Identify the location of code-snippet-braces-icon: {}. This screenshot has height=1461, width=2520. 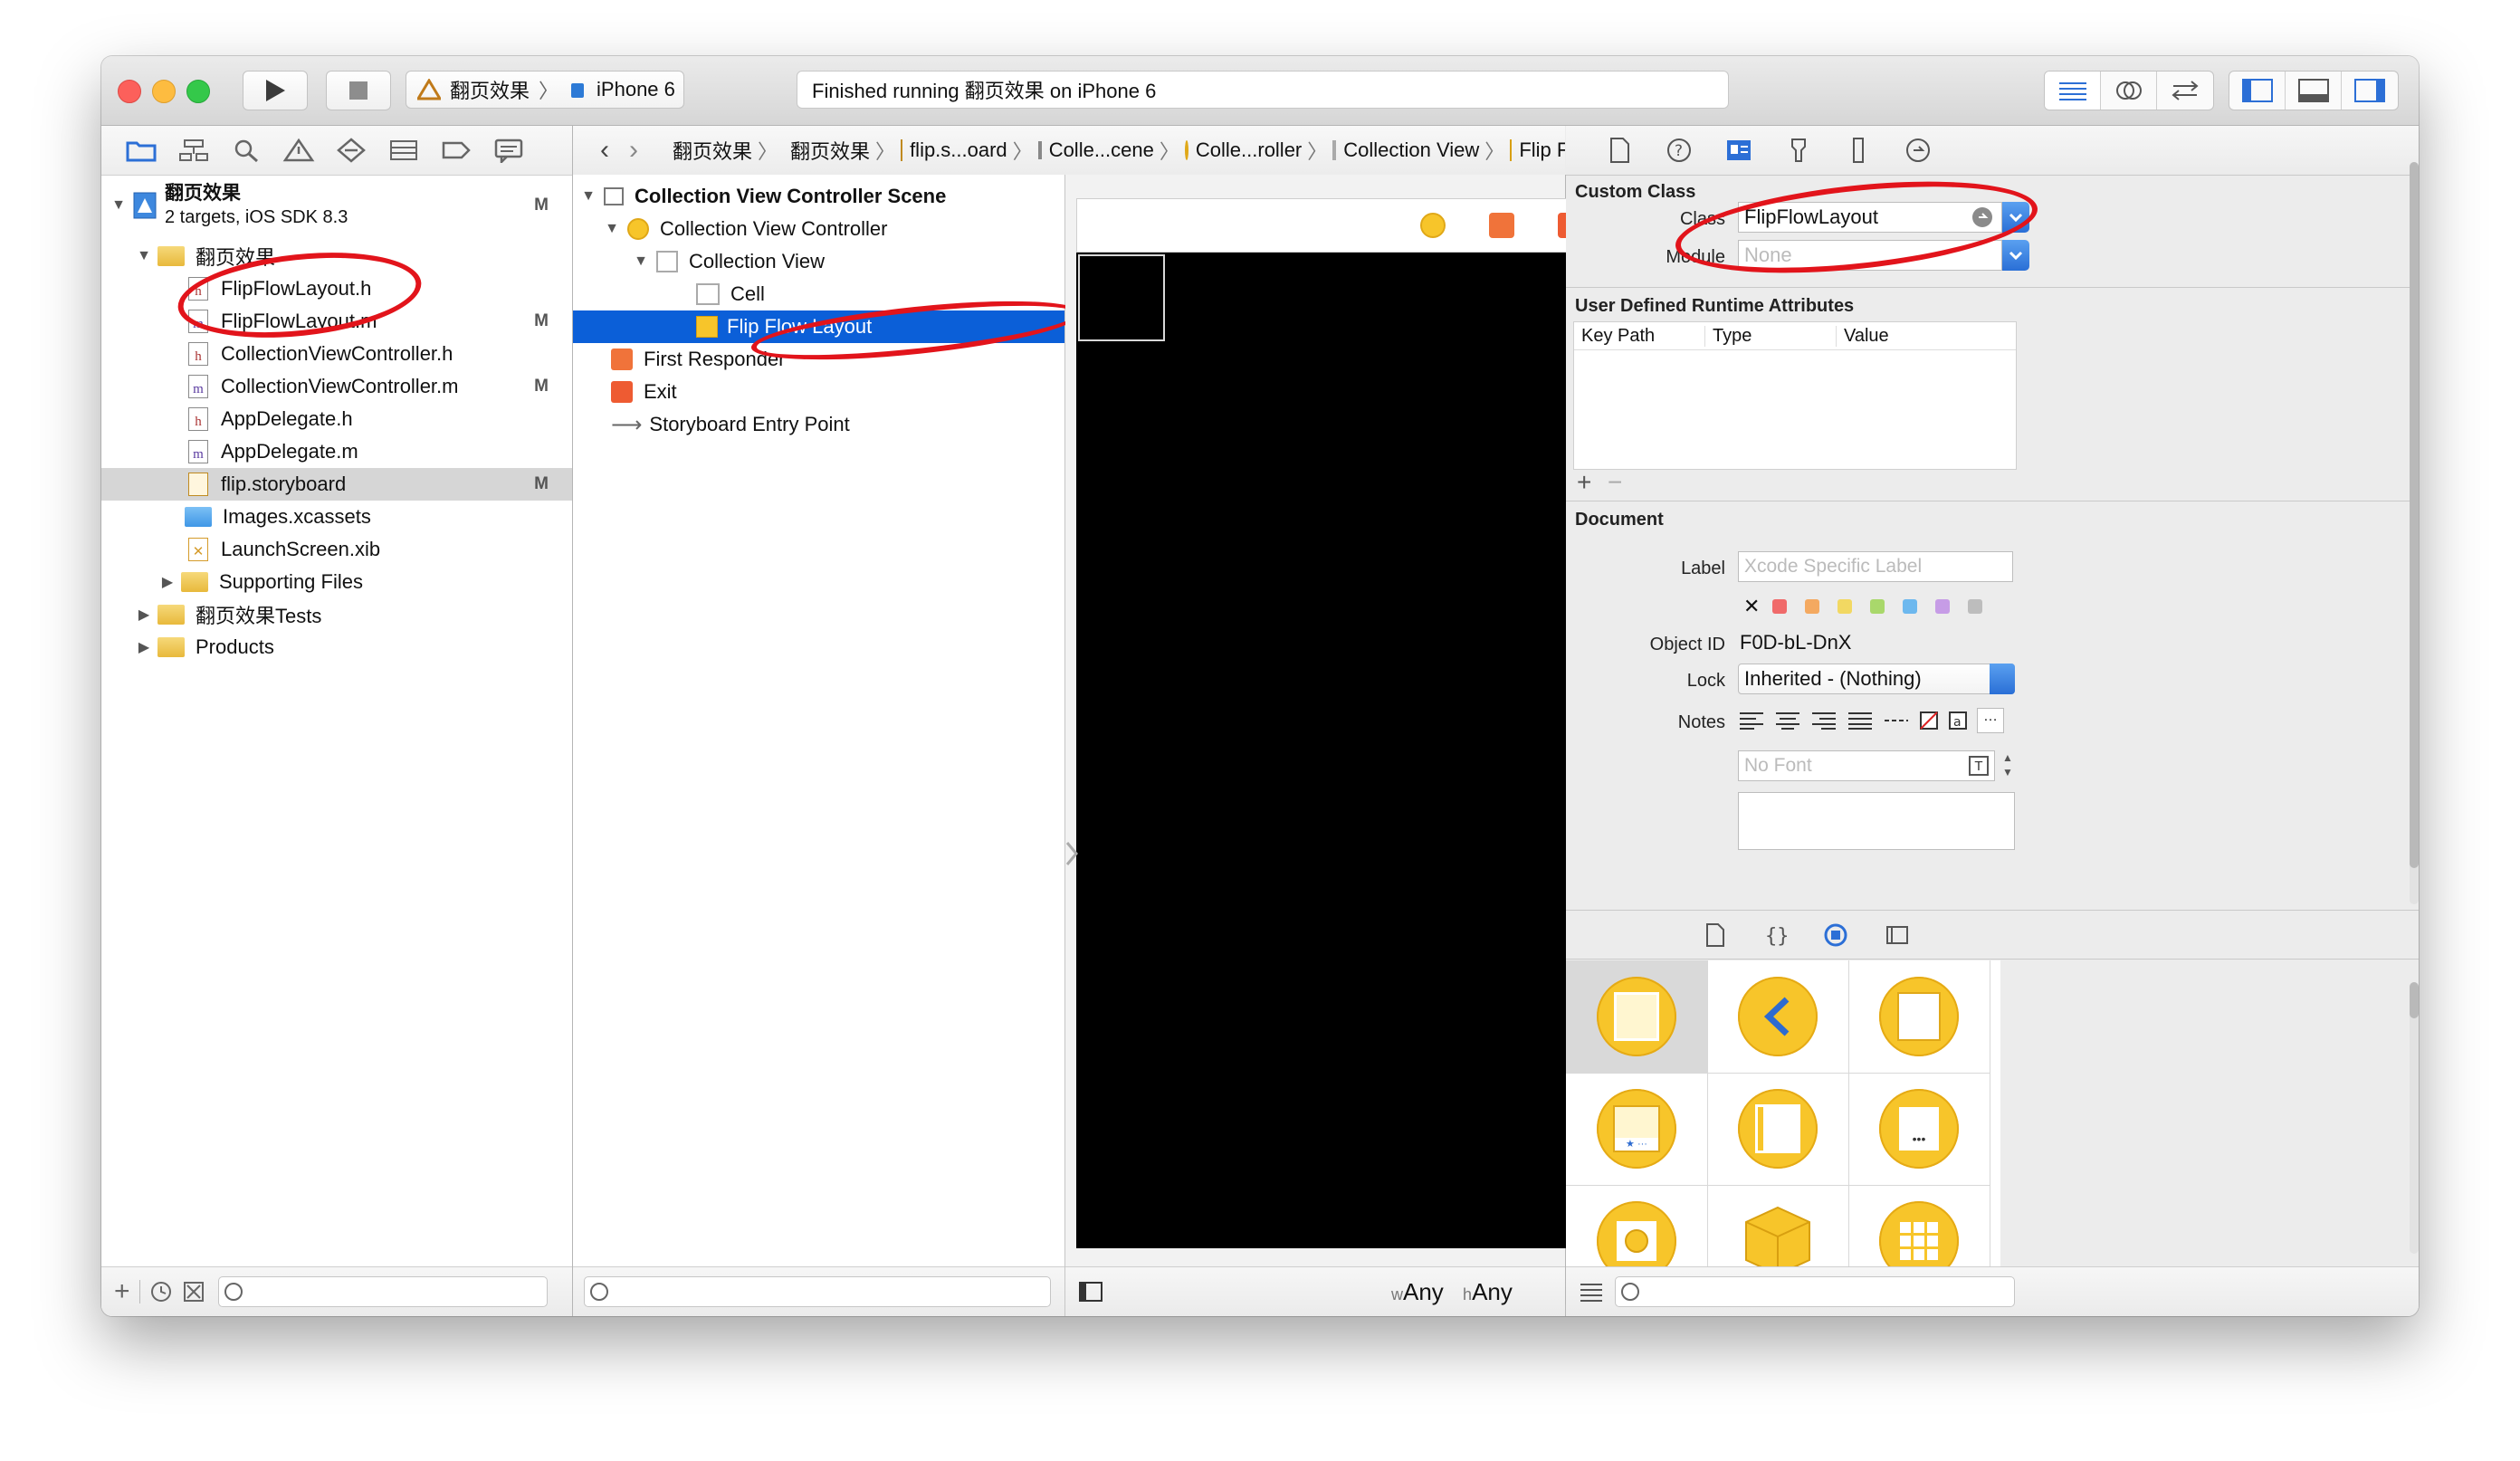
(1775, 935).